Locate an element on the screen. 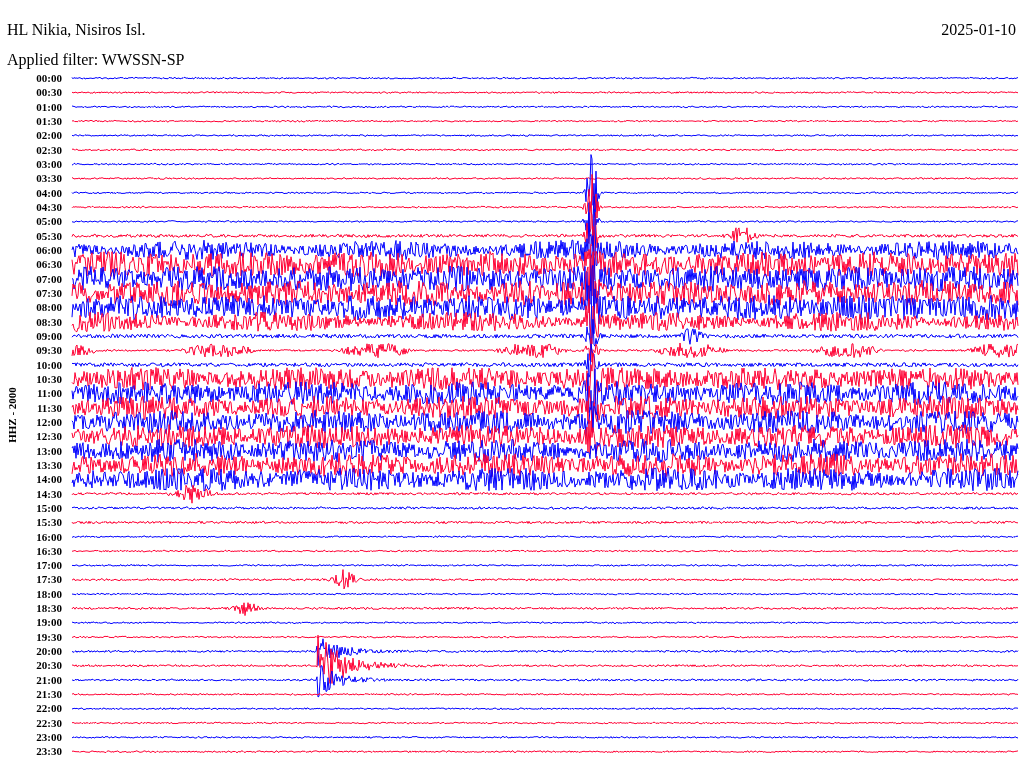  filter-label: Applied filter: WWSSN-SP is located at coordinates (96, 60).